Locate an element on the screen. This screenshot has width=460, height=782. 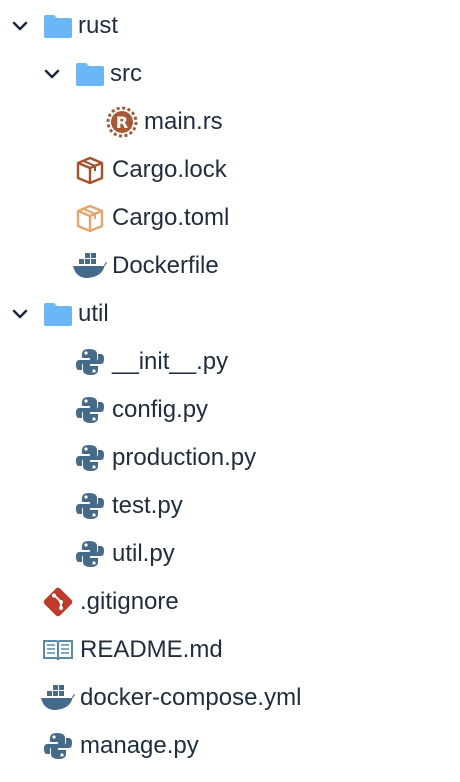
tree-item-main-rs: R main.rs is located at coordinates (230, 122).